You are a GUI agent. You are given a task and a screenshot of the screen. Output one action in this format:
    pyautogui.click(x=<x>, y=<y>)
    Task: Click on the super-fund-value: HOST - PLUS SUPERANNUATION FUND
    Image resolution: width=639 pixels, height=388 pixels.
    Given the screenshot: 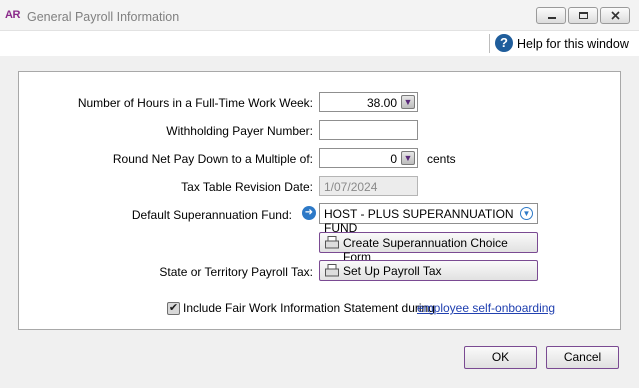 What is the action you would take?
    pyautogui.click(x=419, y=221)
    